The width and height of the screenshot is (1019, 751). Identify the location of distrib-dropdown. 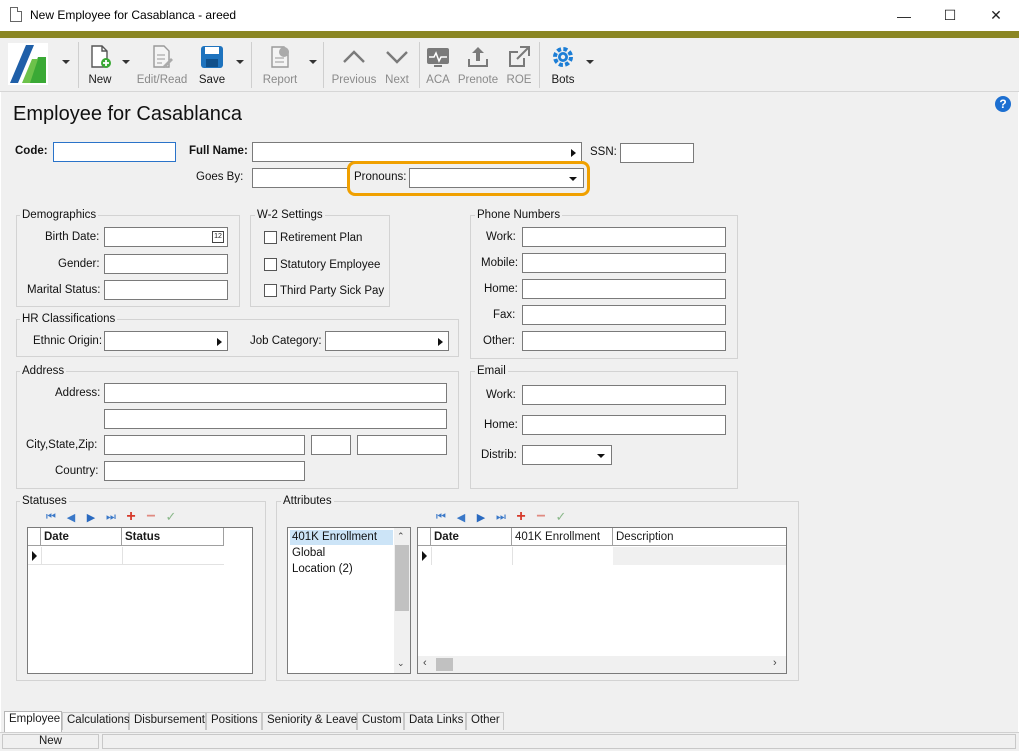
(567, 455).